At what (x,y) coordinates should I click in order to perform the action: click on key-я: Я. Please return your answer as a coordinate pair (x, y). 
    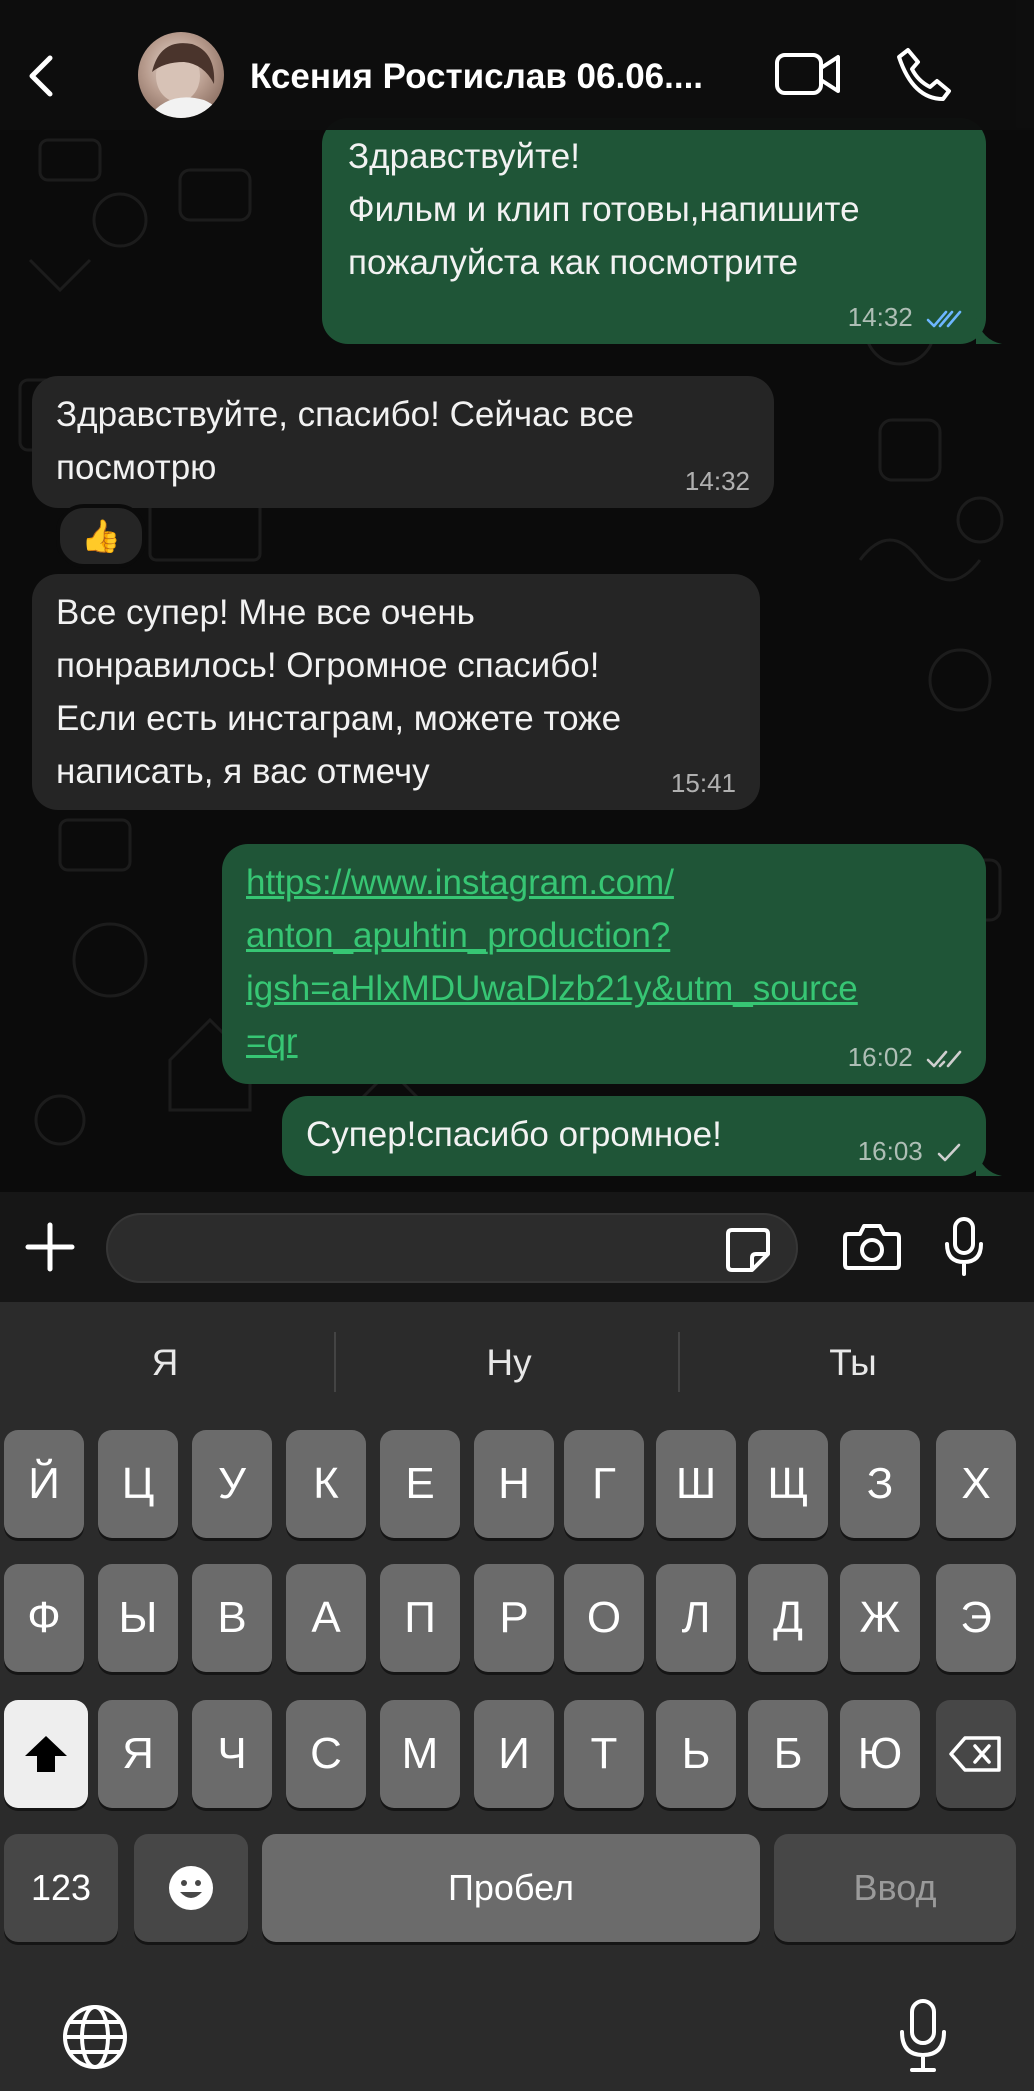
    Looking at the image, I should click on (138, 1754).